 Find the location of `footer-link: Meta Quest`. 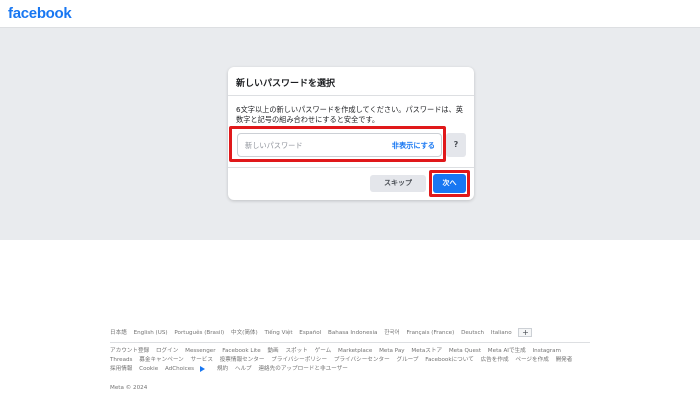

footer-link: Meta Quest is located at coordinates (465, 351).